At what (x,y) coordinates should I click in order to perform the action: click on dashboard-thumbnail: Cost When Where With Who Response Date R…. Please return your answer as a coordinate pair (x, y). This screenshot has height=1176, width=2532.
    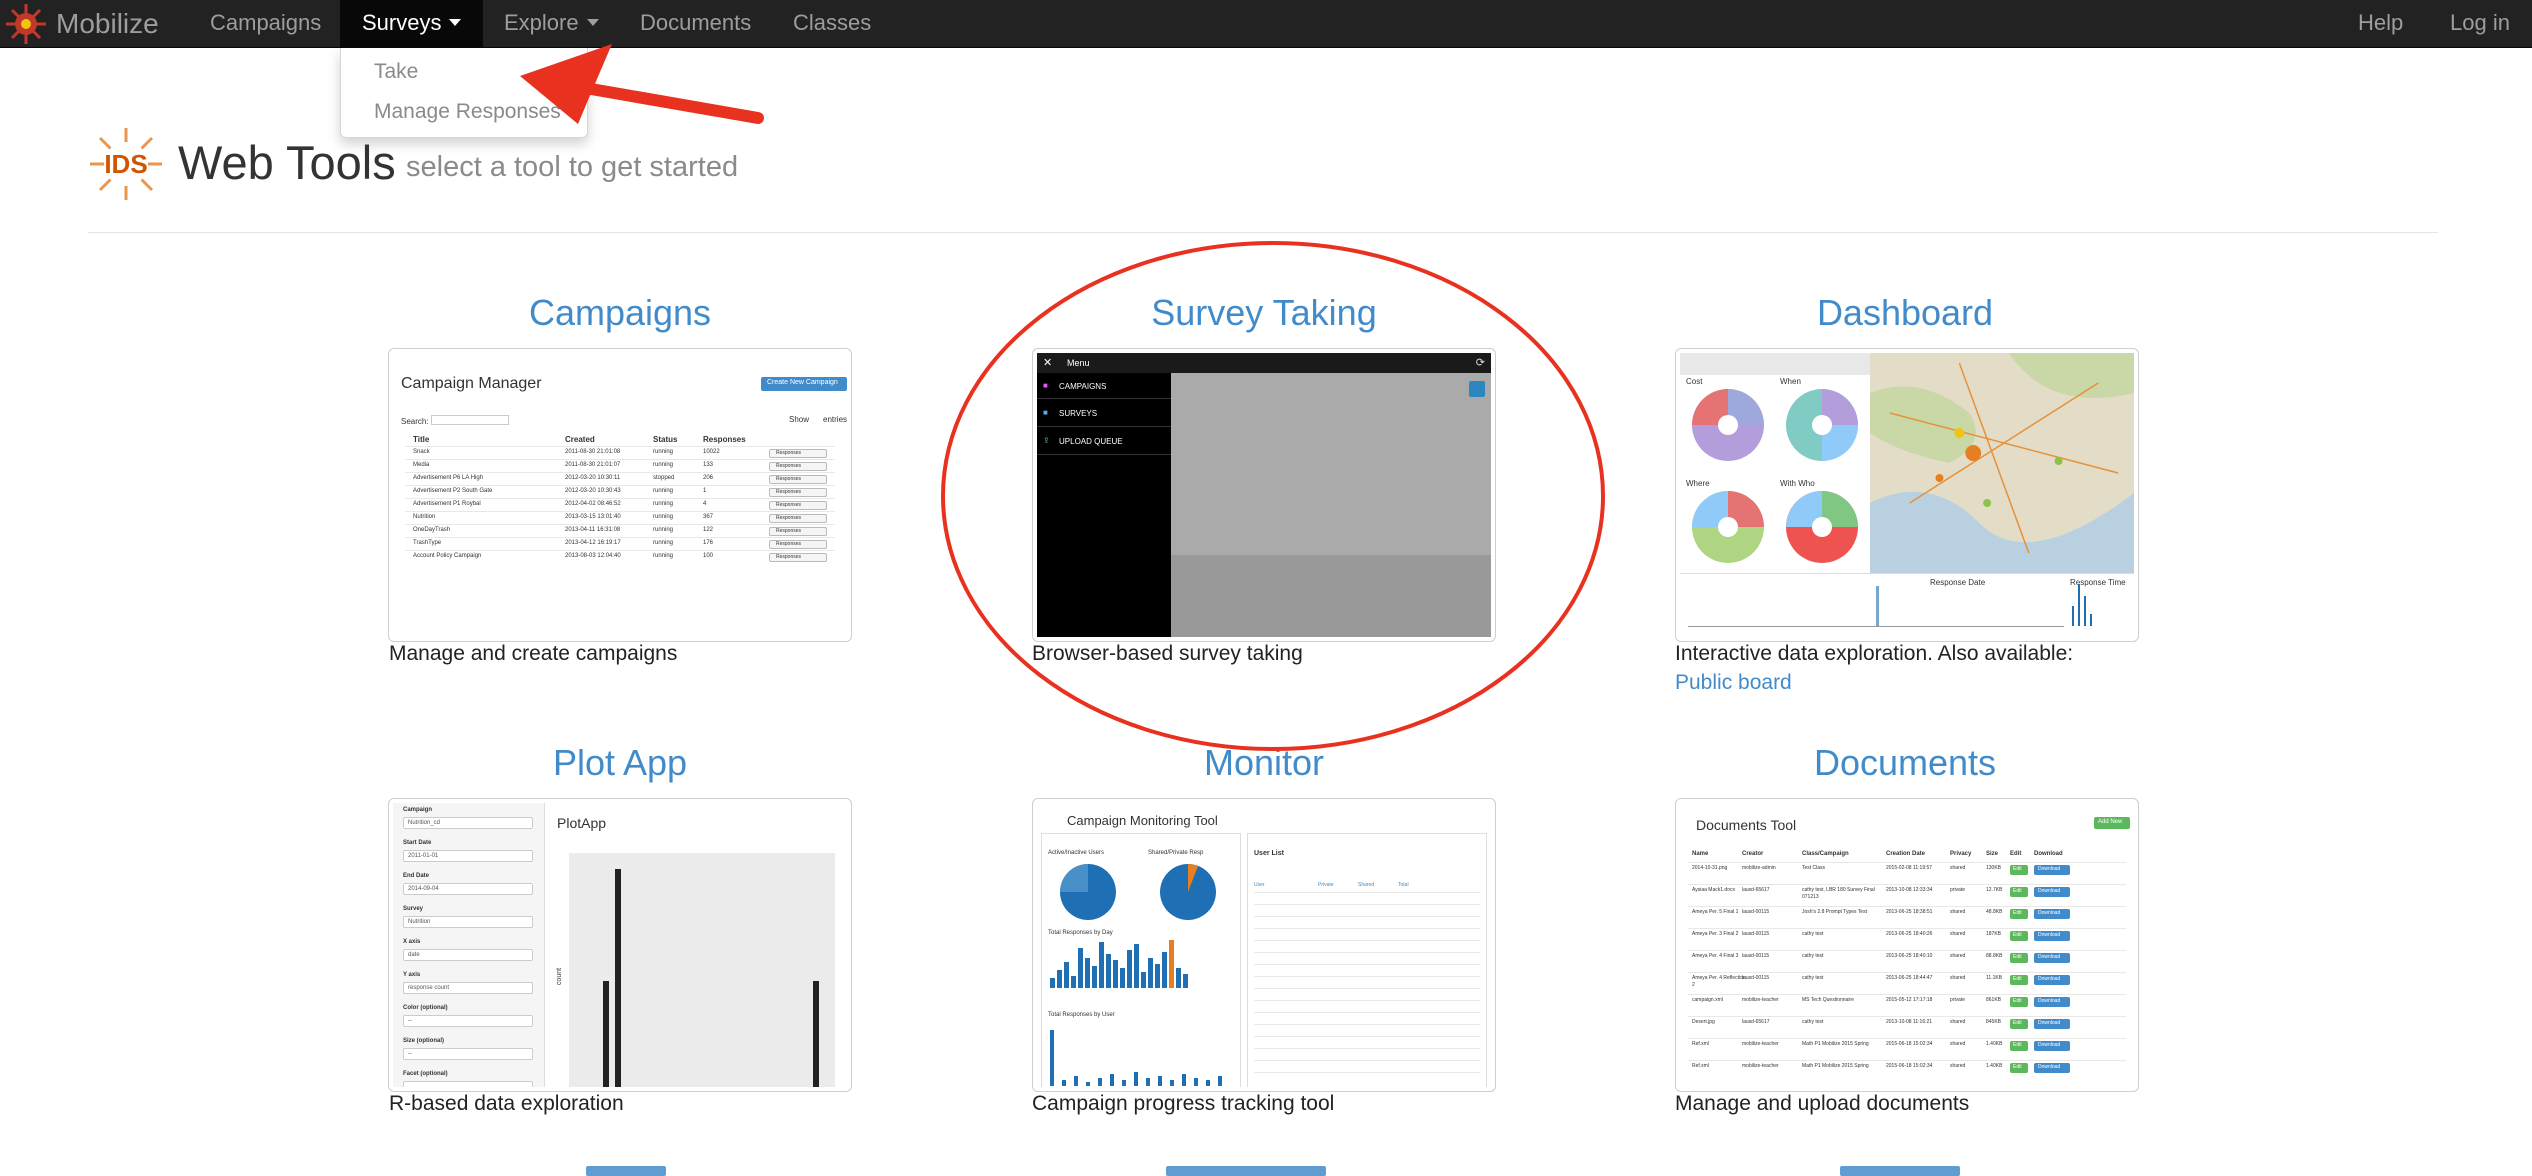
    Looking at the image, I should click on (1907, 495).